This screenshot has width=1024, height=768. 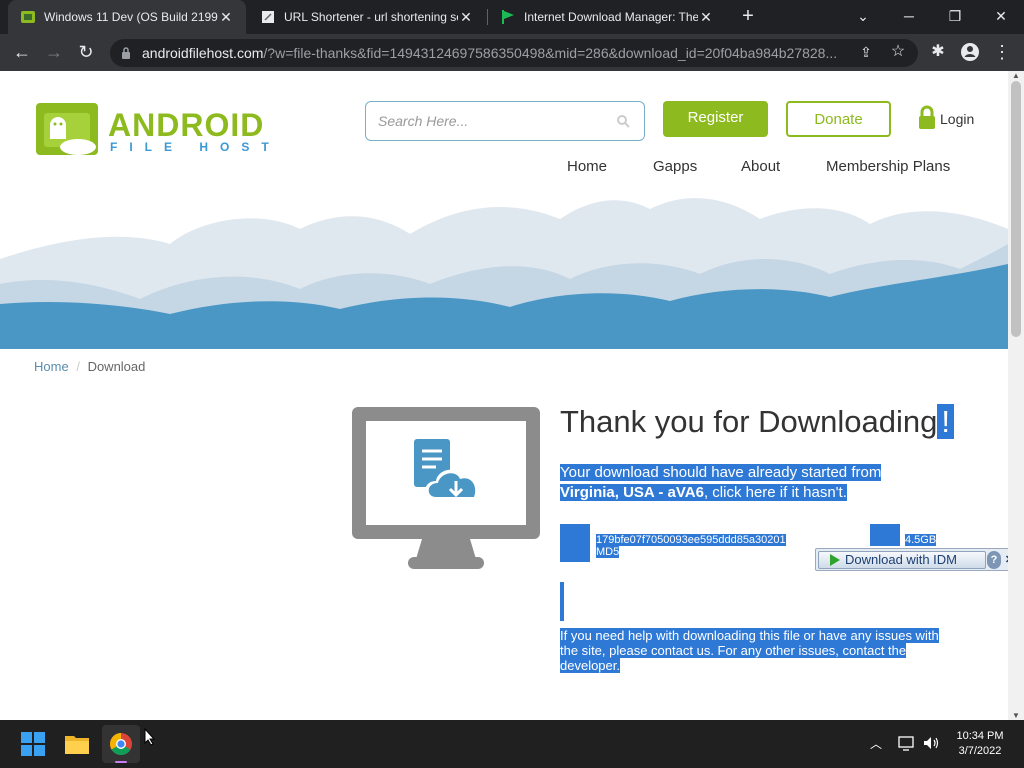 What do you see at coordinates (931, 745) in the screenshot?
I see `volume-icon` at bounding box center [931, 745].